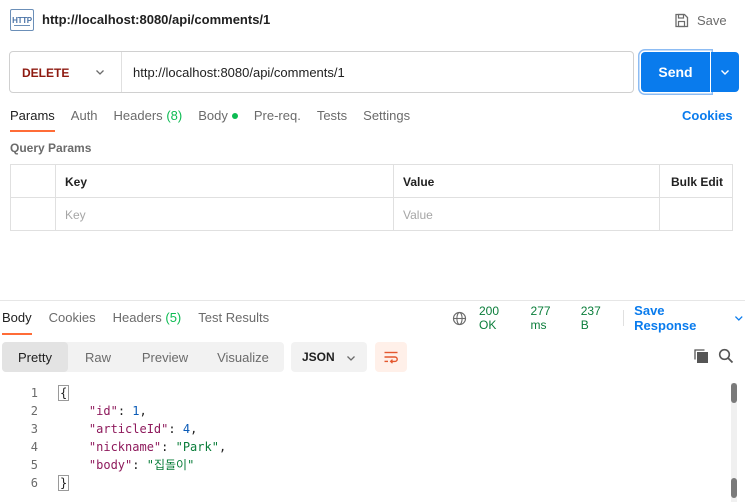  I want to click on response-meta: 200 OK 277 ms 237 B Save Response, so click(598, 318).